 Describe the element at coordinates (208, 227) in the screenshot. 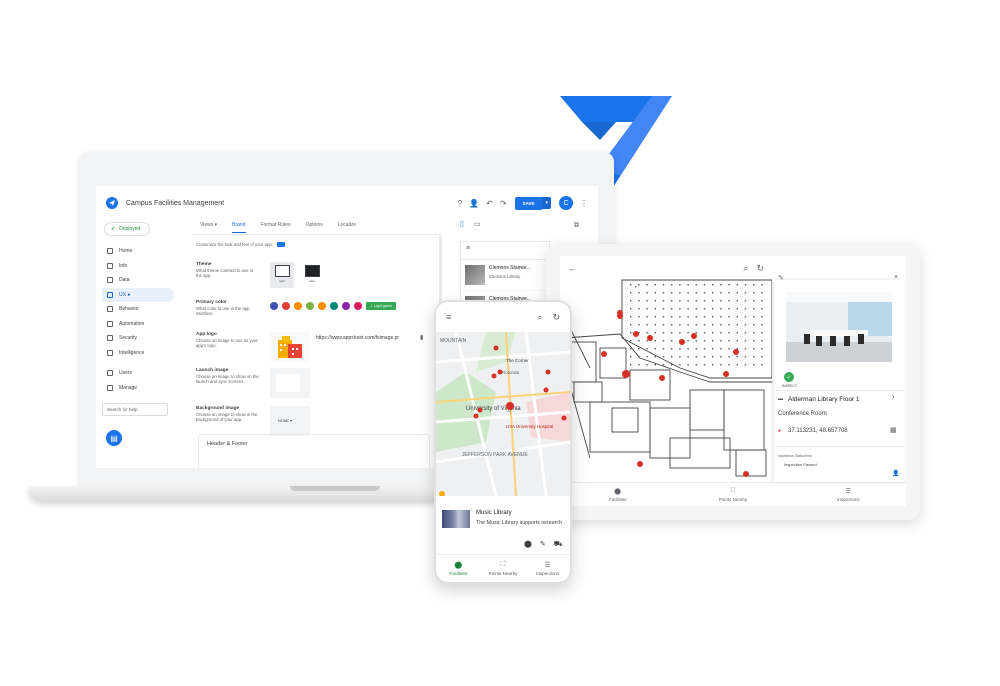

I see `tab-views: Views ▾` at that location.